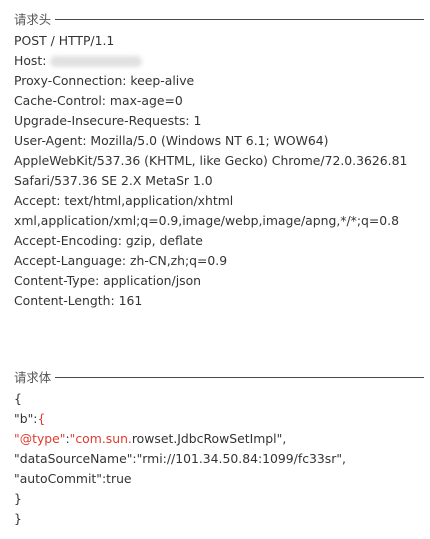  What do you see at coordinates (108, 280) in the screenshot?
I see `content-type-header: Content-Type: application/json` at bounding box center [108, 280].